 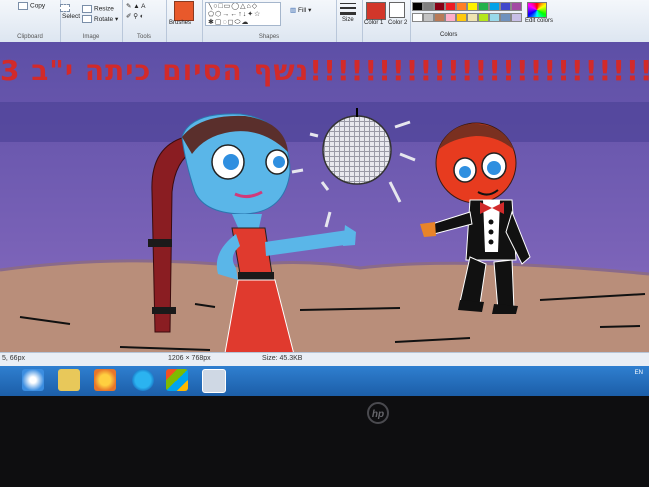 I want to click on brushes-icon, so click(x=184, y=11).